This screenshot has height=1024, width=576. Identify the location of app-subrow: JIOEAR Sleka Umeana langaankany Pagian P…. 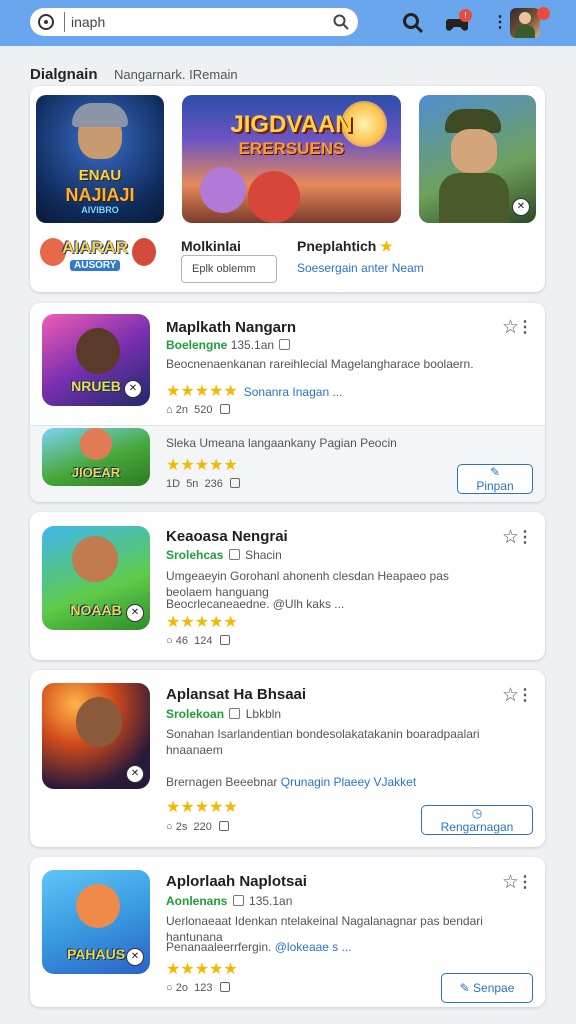
(287, 463).